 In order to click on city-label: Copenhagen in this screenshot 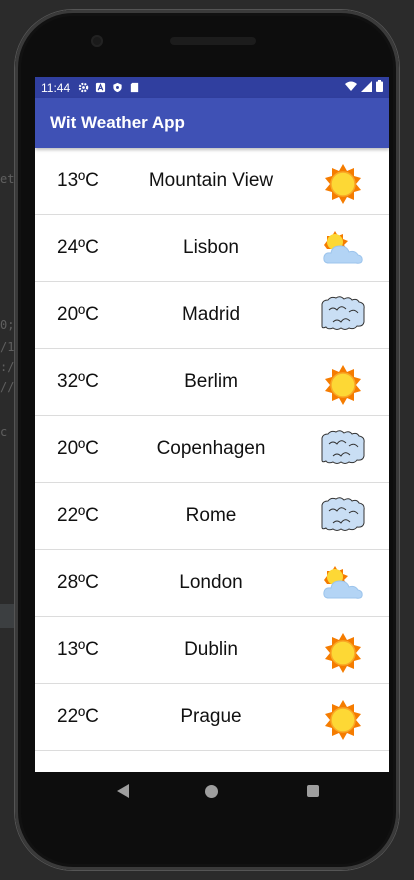, I will do `click(211, 448)`.